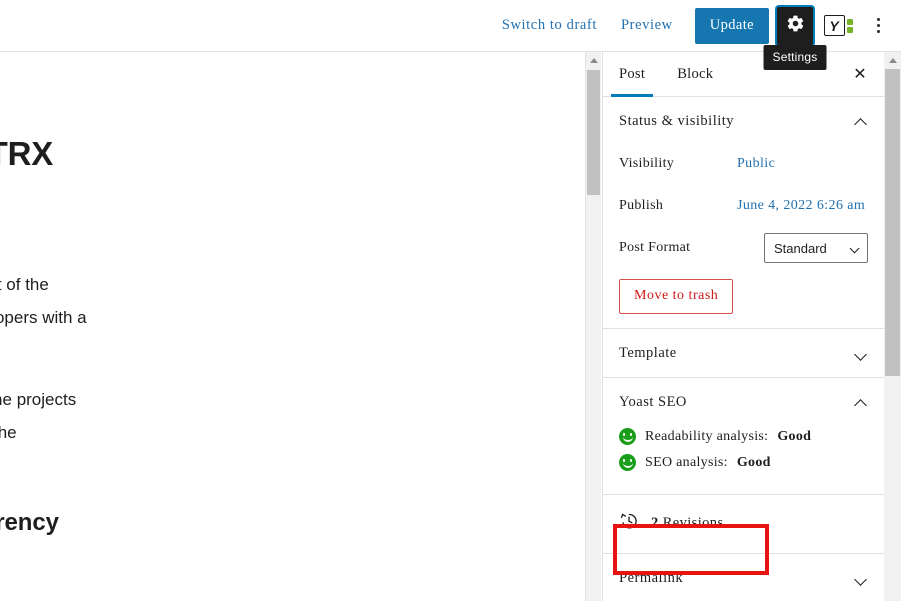 The image size is (901, 601). Describe the element at coordinates (24, 284) in the screenshot. I see `paragraph-1-line-1: at the height of the` at that location.